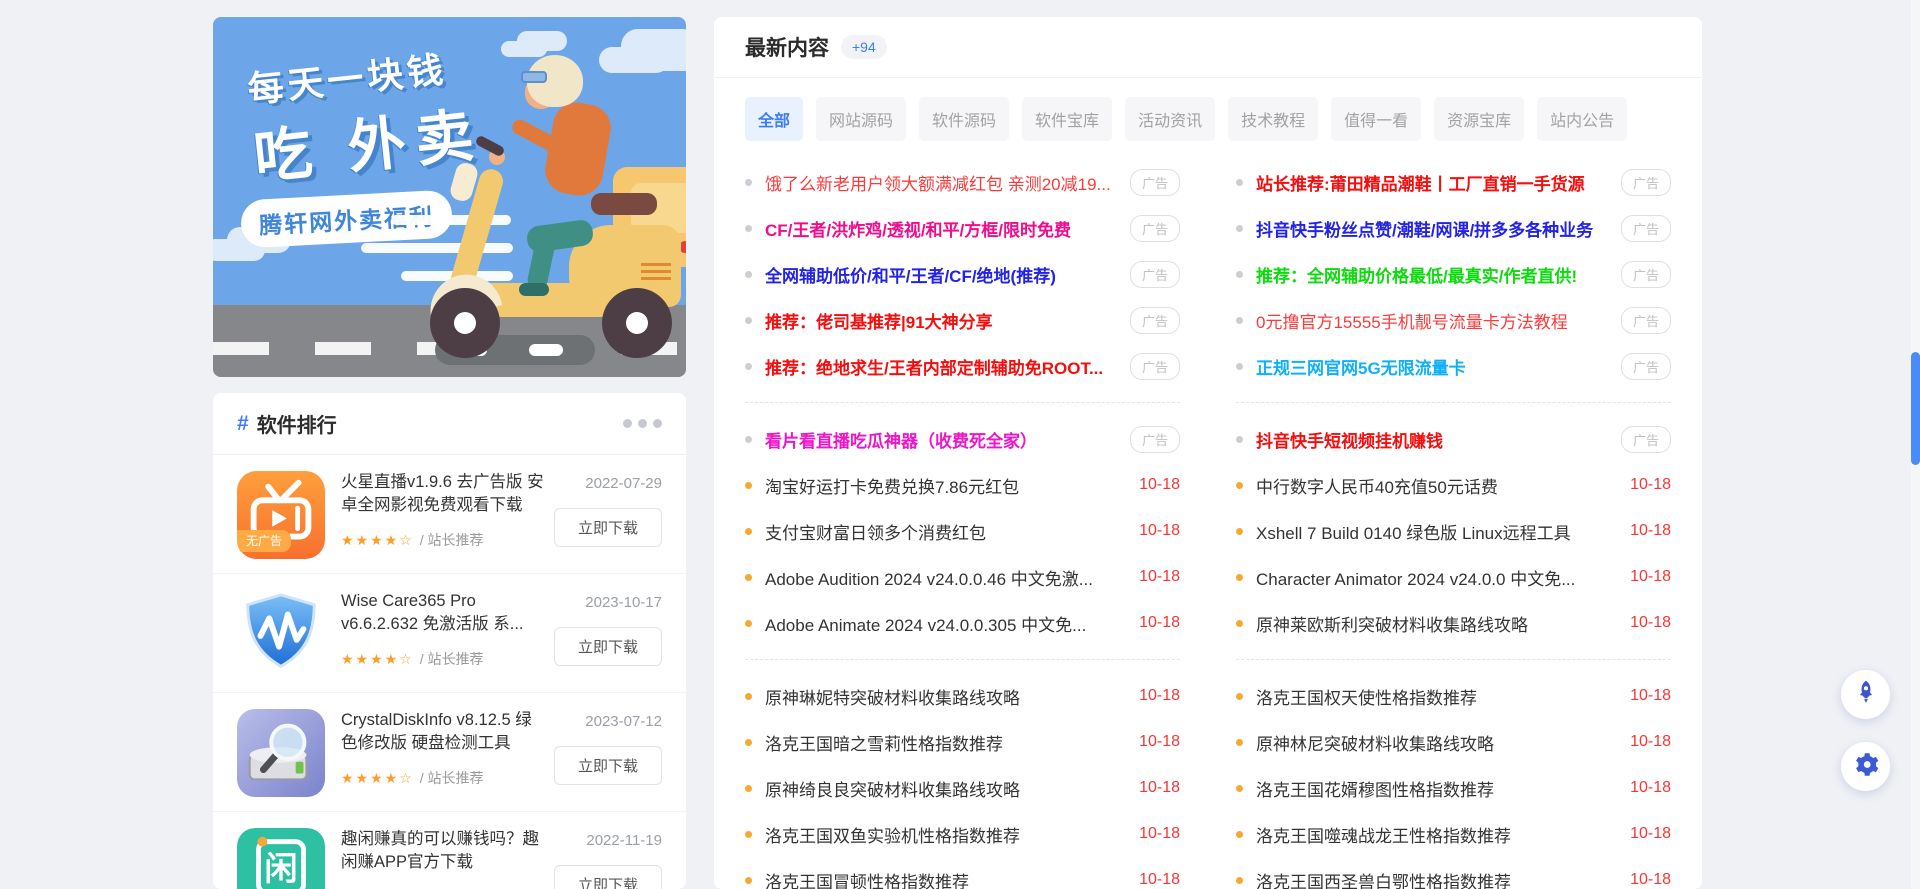  I want to click on ad-link: CF/王者/洪炸鸡/透视/和平/方框/限时免费, so click(940, 228).